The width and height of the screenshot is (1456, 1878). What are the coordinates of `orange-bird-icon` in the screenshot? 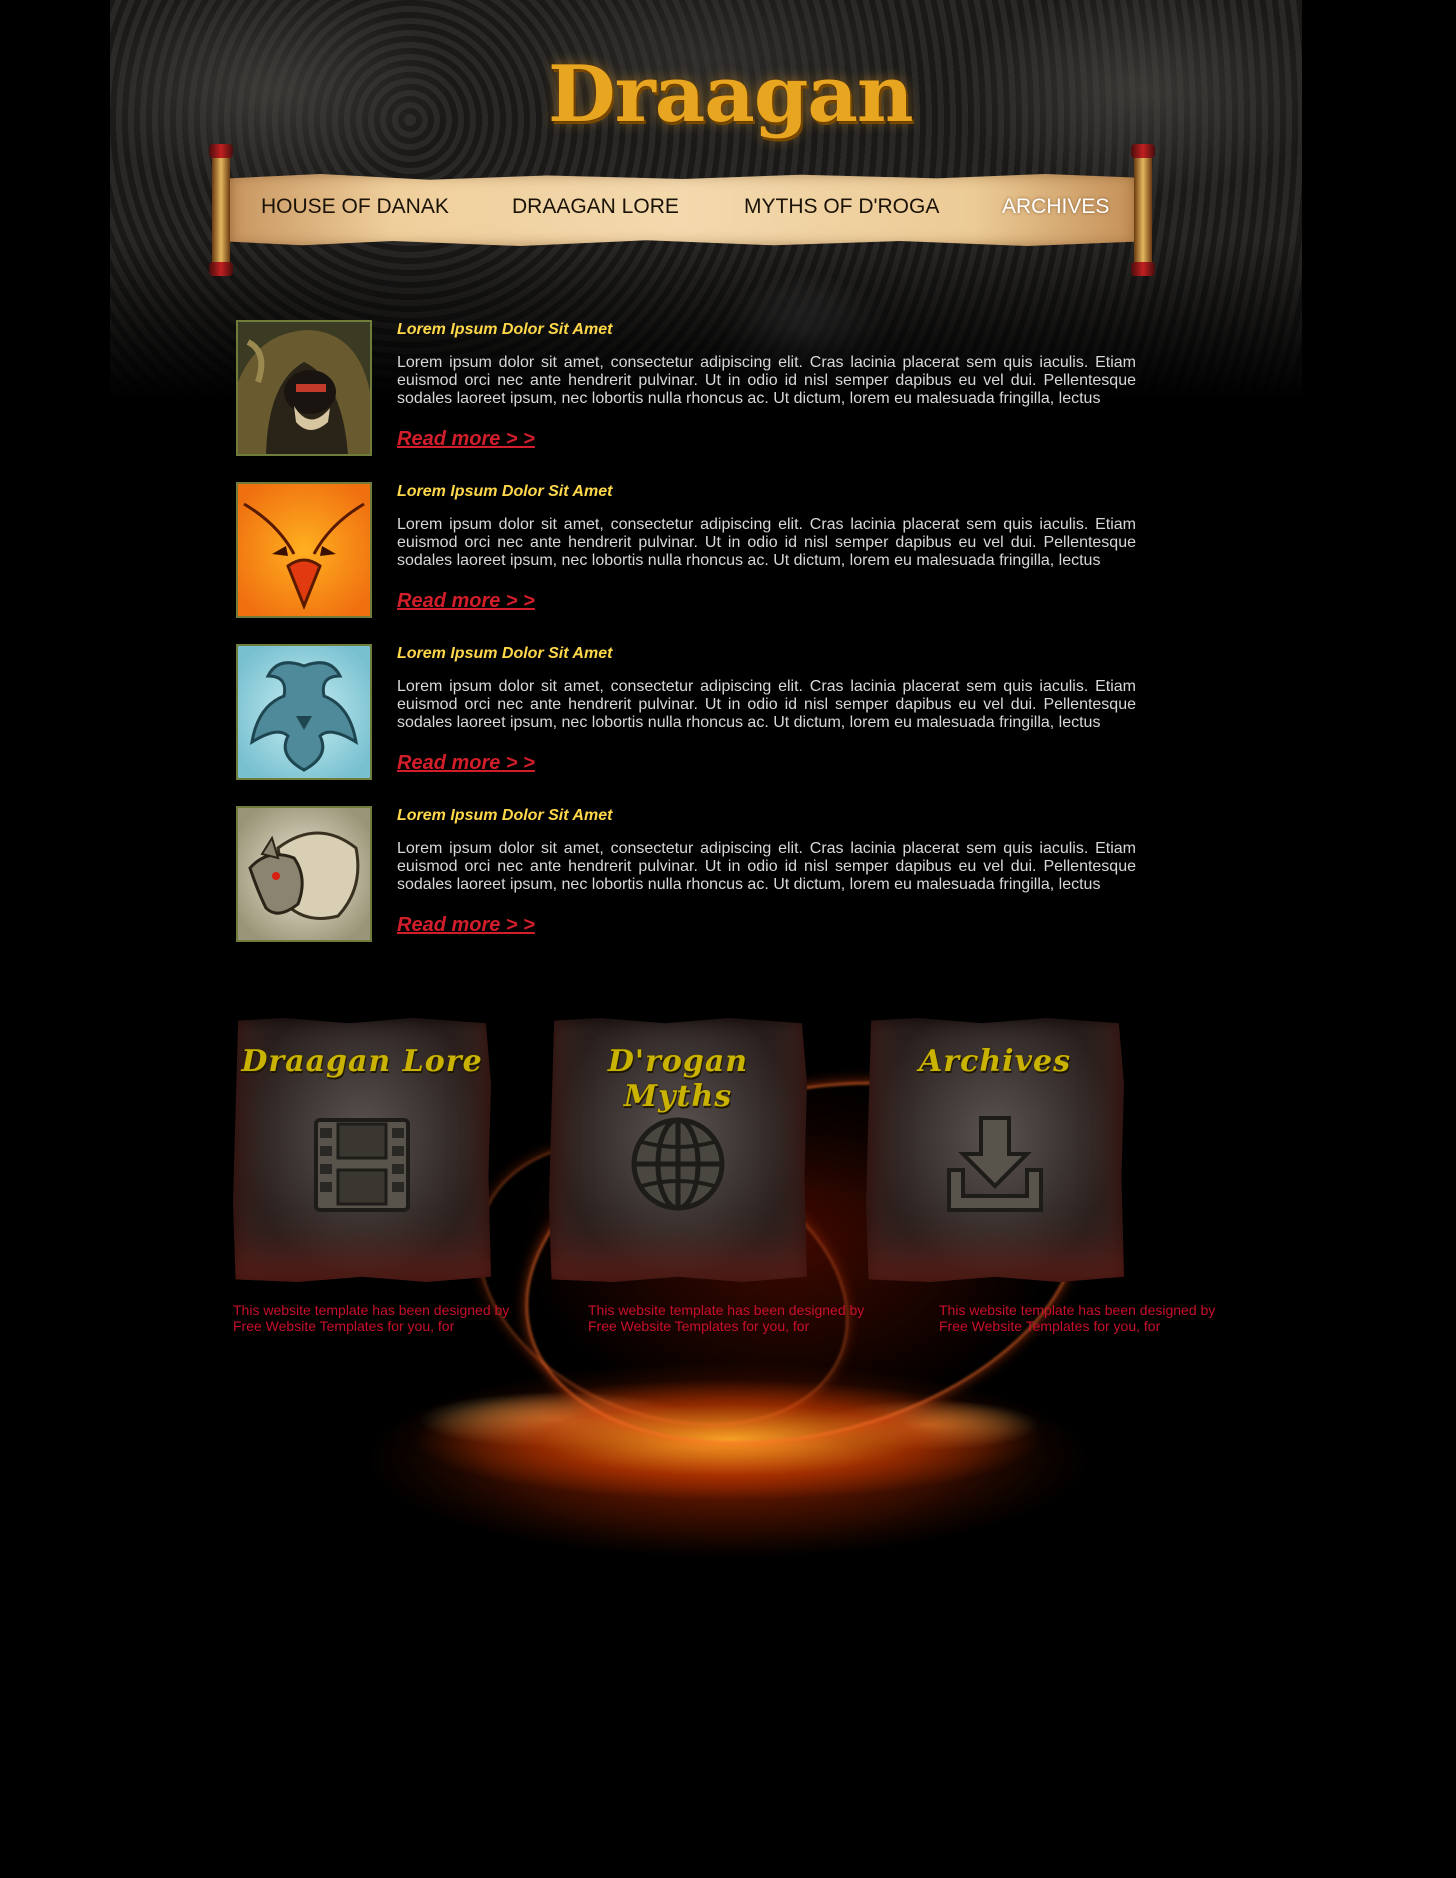 It's located at (304, 550).